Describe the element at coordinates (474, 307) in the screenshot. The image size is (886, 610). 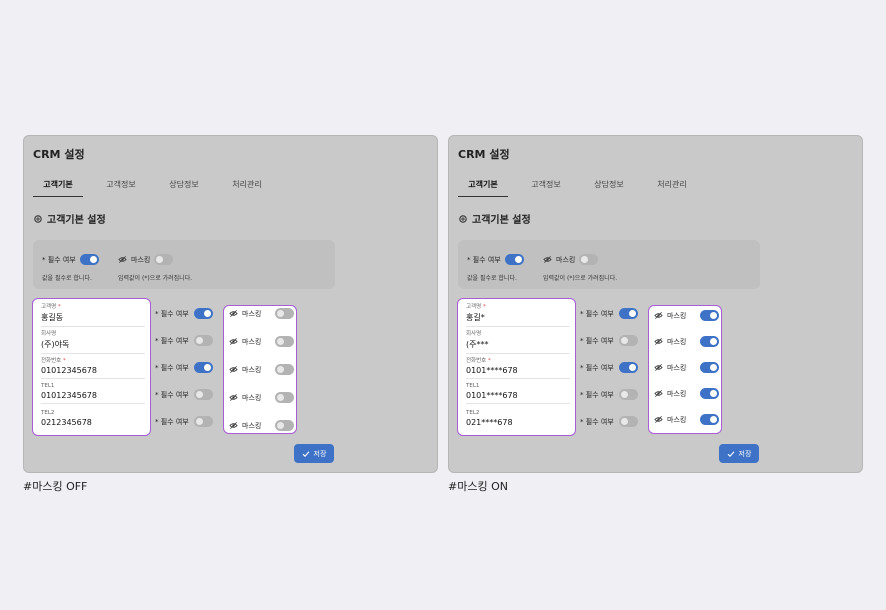
I see `field-label: 고객명` at that location.